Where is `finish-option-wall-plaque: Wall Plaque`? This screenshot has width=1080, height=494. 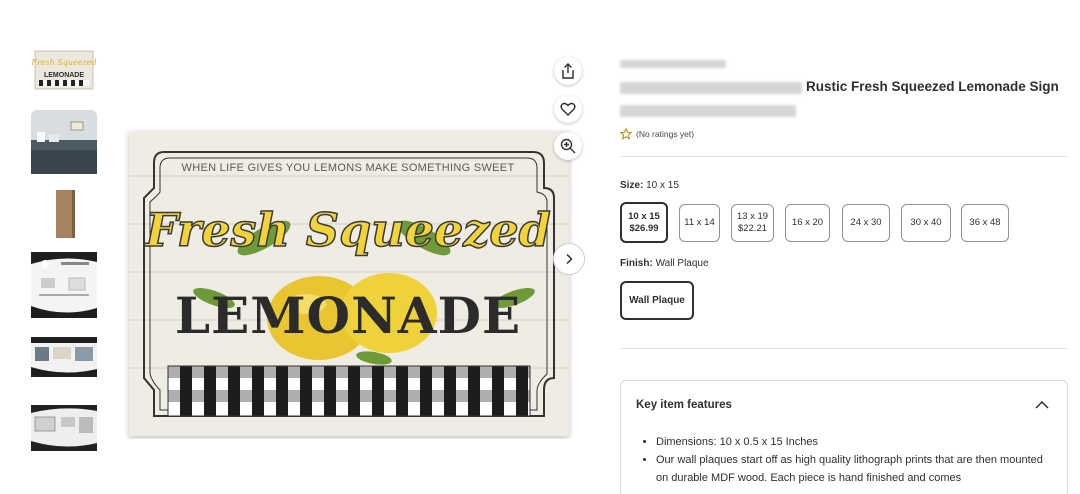 finish-option-wall-plaque: Wall Plaque is located at coordinates (657, 300).